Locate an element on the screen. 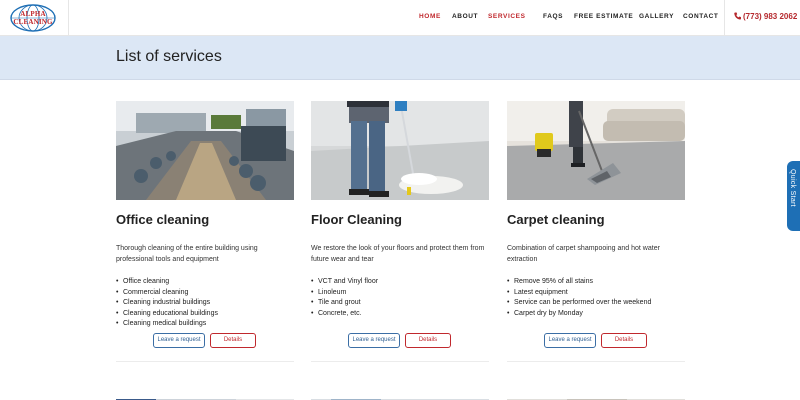 The height and width of the screenshot is (400, 800). quick-start-tab: Quick Start is located at coordinates (793, 196).